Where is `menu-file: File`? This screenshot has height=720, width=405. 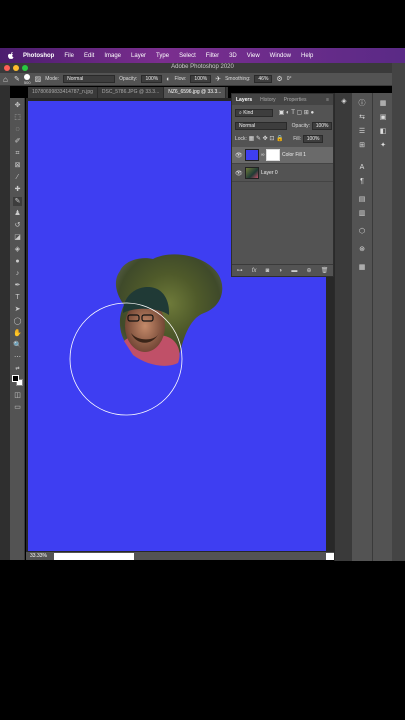
menu-file: File is located at coordinates (69, 56).